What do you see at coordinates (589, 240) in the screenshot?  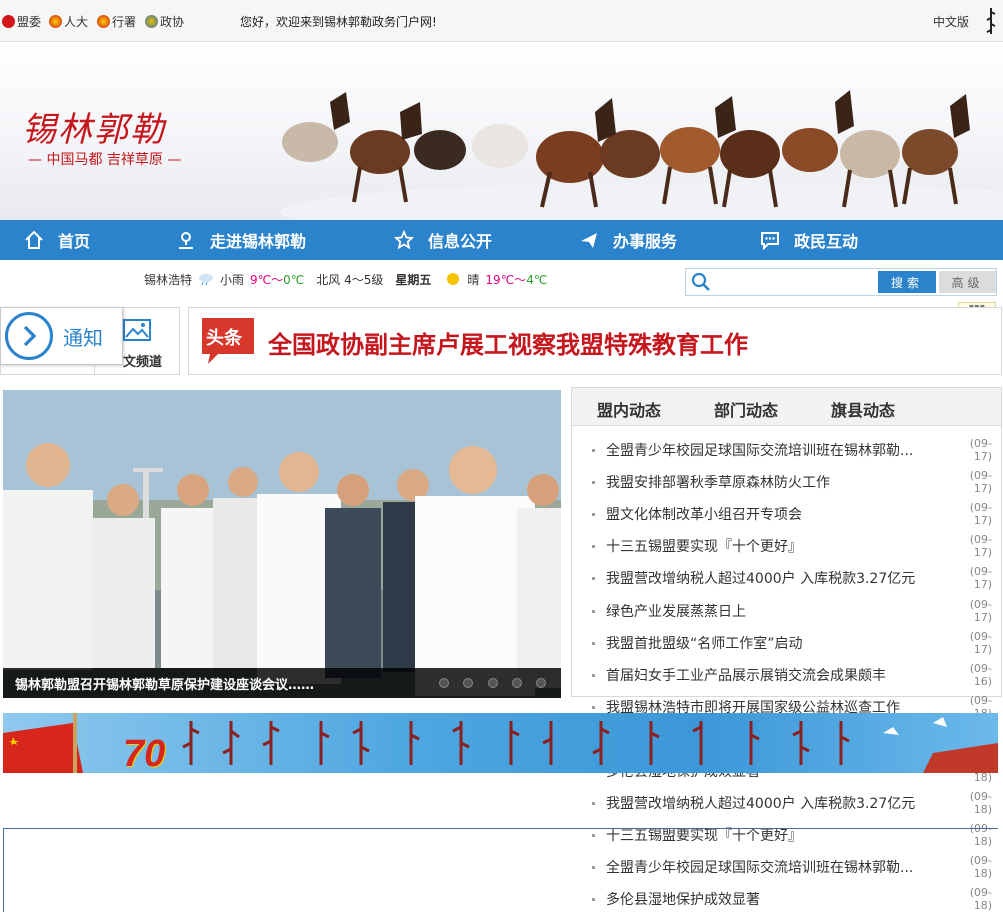 I see `airplane-icon` at bounding box center [589, 240].